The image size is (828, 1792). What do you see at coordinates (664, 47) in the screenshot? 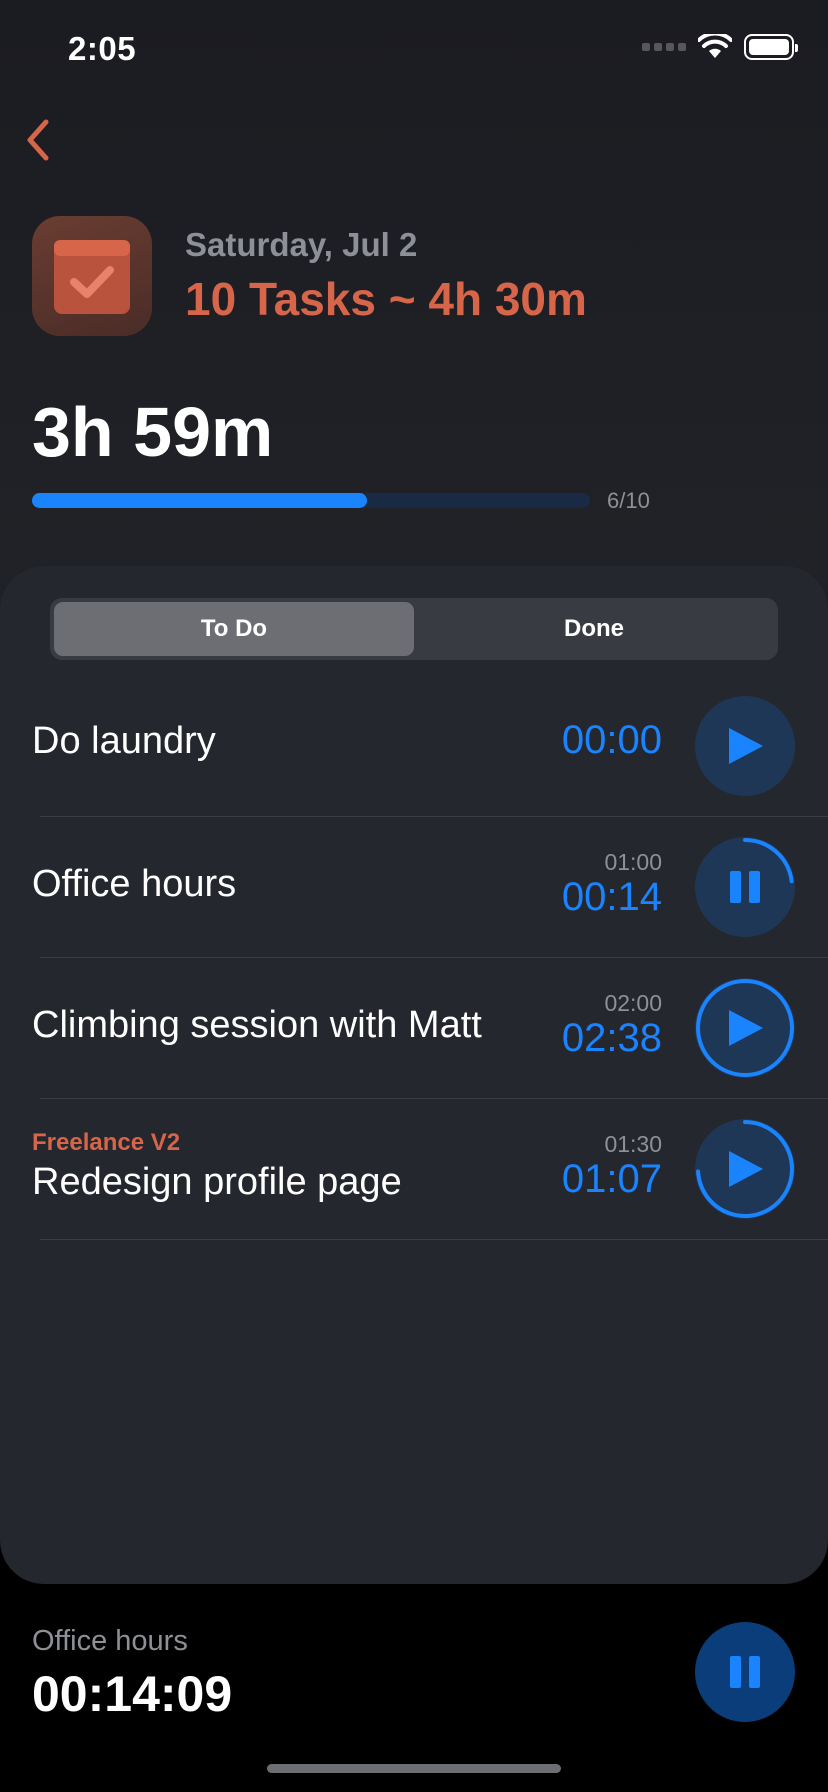
I see `signal-icon` at bounding box center [664, 47].